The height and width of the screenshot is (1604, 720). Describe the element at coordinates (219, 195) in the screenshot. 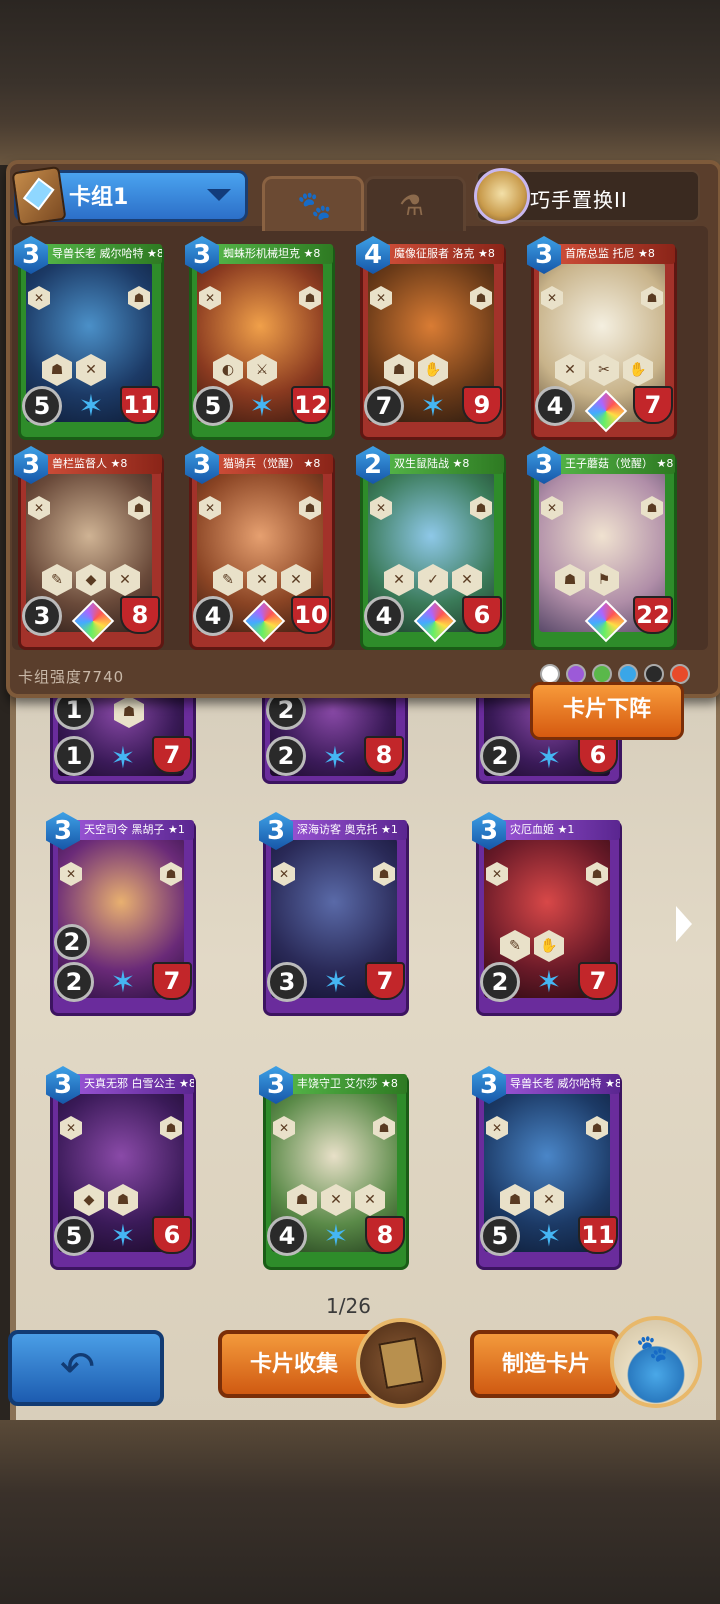

I see `chevron-down-icon` at that location.